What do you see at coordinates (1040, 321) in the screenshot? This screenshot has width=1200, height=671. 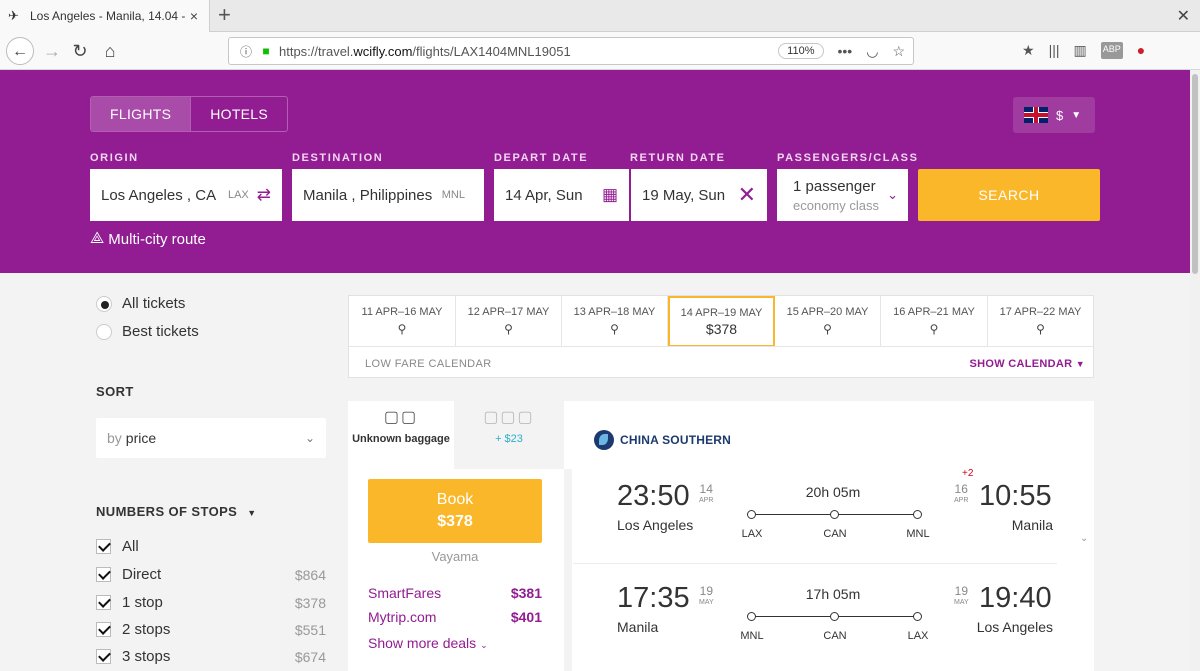 I see `date-cell: 17 APR–22 MAY ⚲` at bounding box center [1040, 321].